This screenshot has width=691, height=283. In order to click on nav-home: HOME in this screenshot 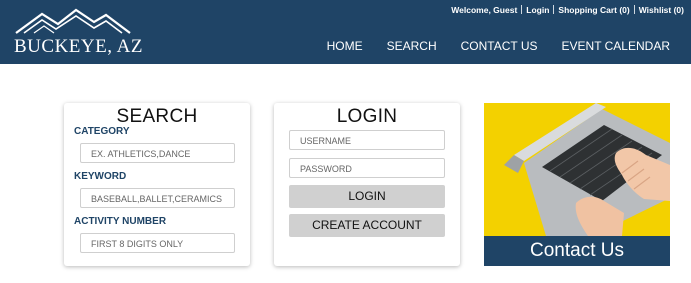, I will do `click(345, 46)`.